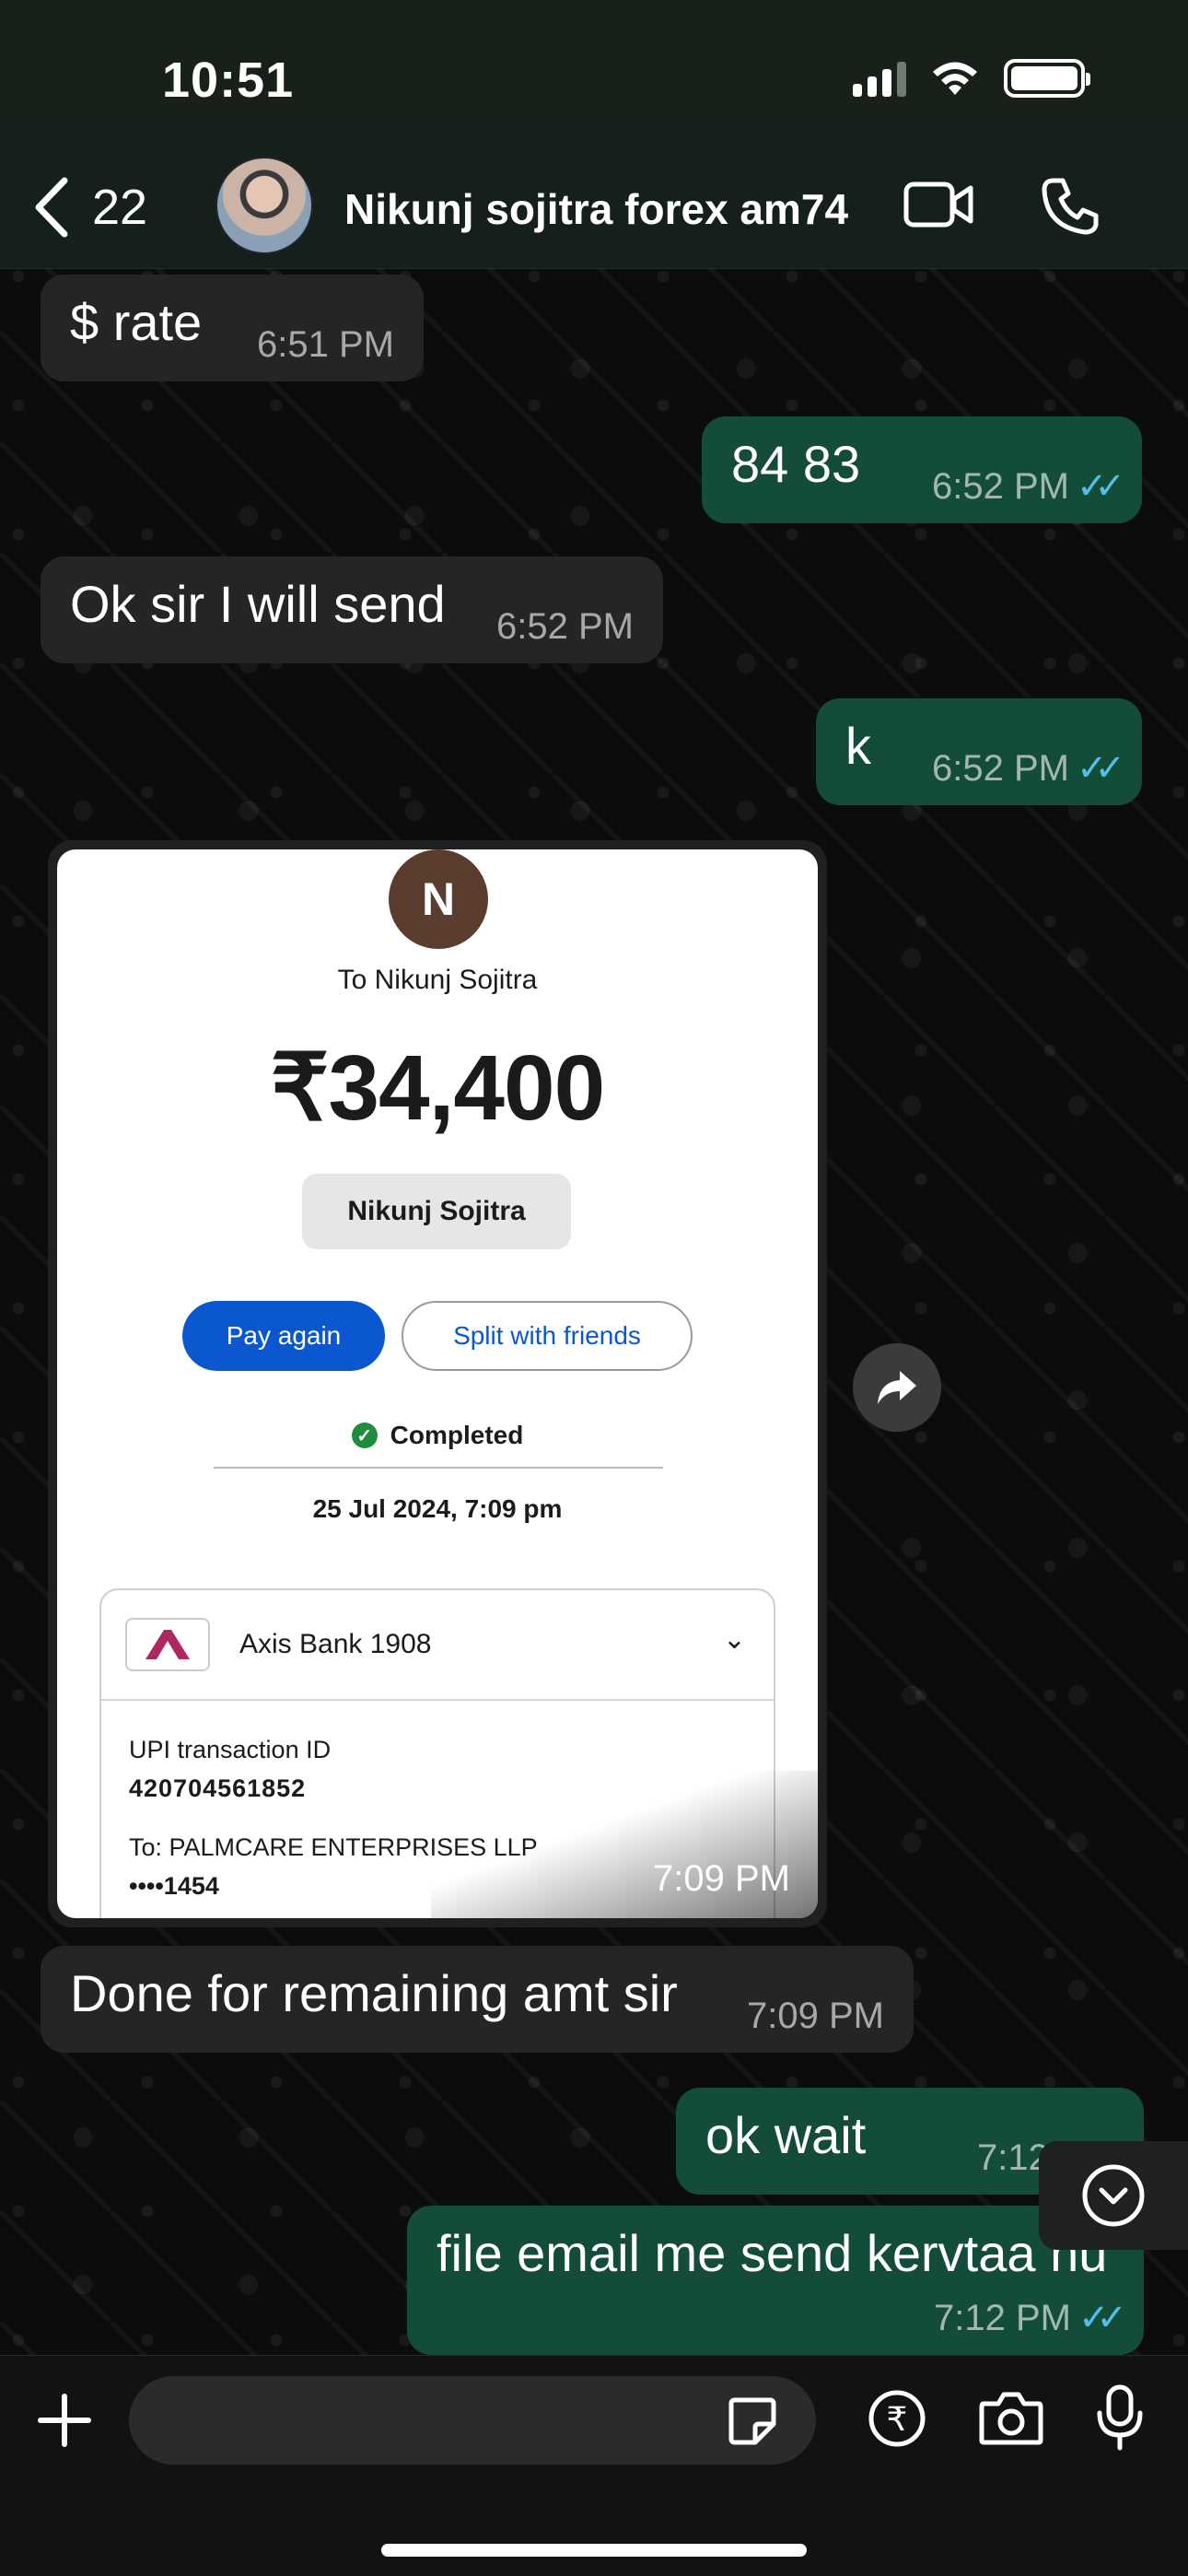 This screenshot has width=1188, height=2576. What do you see at coordinates (437, 980) in the screenshot?
I see `receipt-to-line: To Nikunj Sojitra` at bounding box center [437, 980].